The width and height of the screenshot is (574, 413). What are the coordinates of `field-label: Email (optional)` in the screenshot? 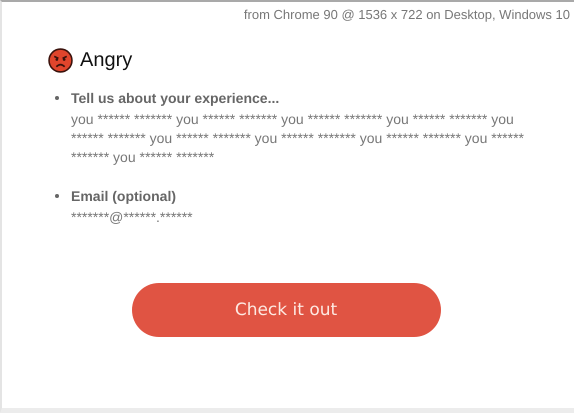 It's located at (123, 196).